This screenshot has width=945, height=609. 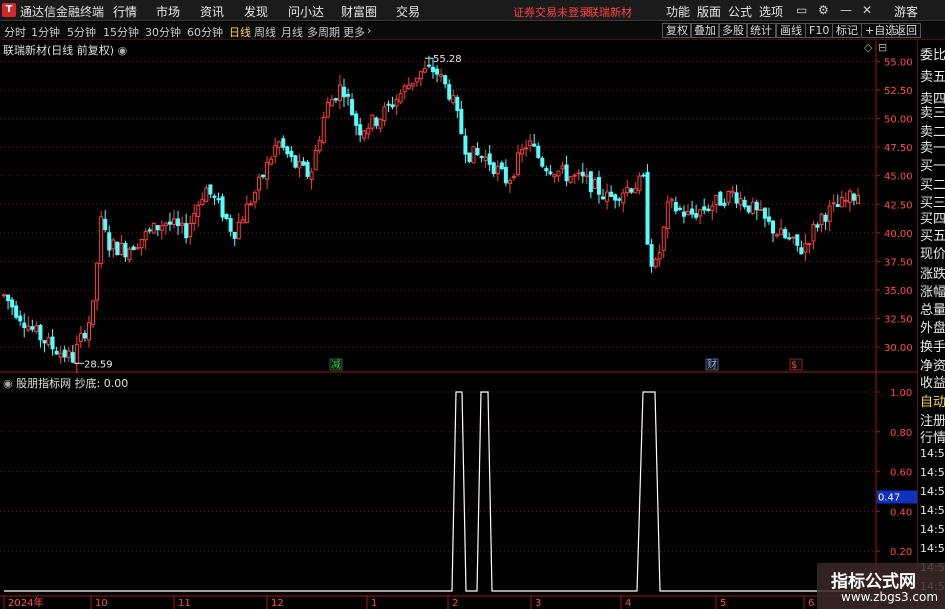 What do you see at coordinates (901, 473) in the screenshot?
I see `indicator-tick-label: 0.60` at bounding box center [901, 473].